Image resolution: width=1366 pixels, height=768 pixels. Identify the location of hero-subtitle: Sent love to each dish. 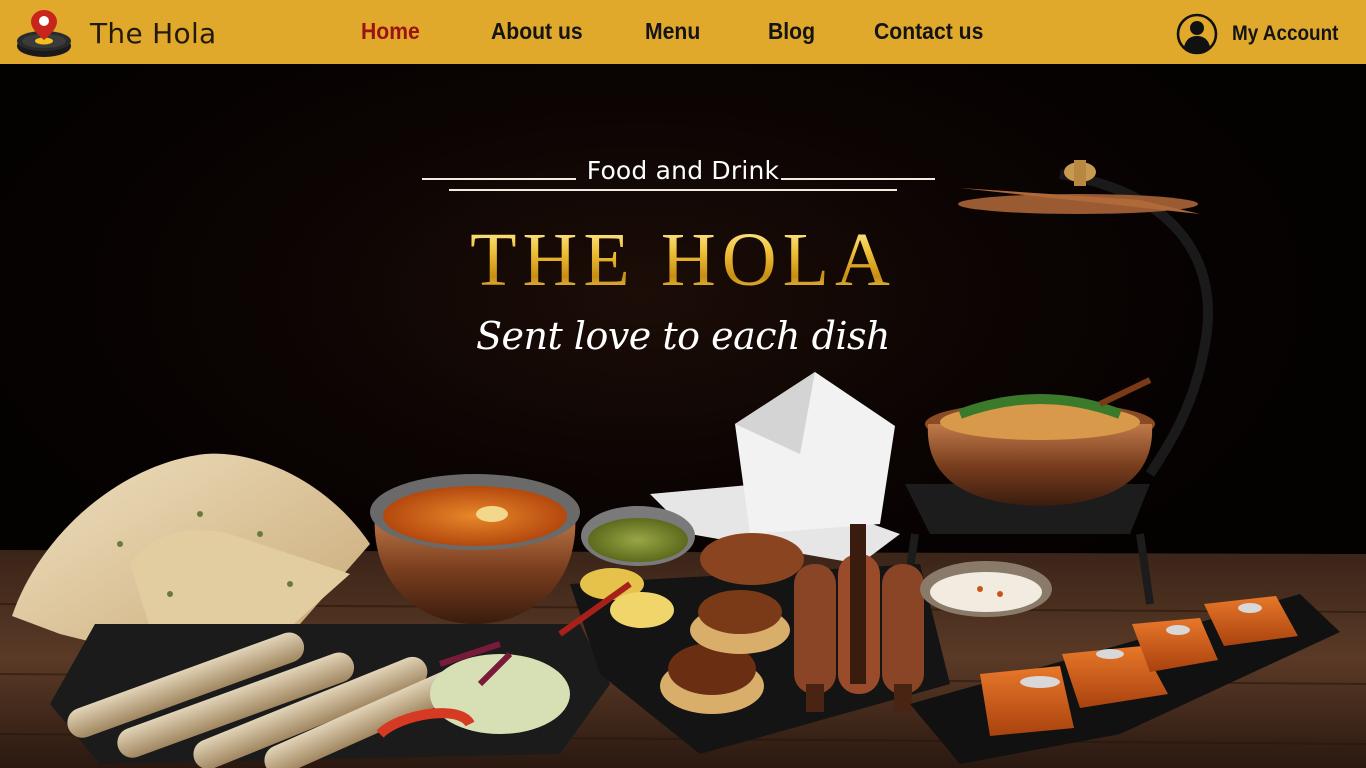
(683, 336).